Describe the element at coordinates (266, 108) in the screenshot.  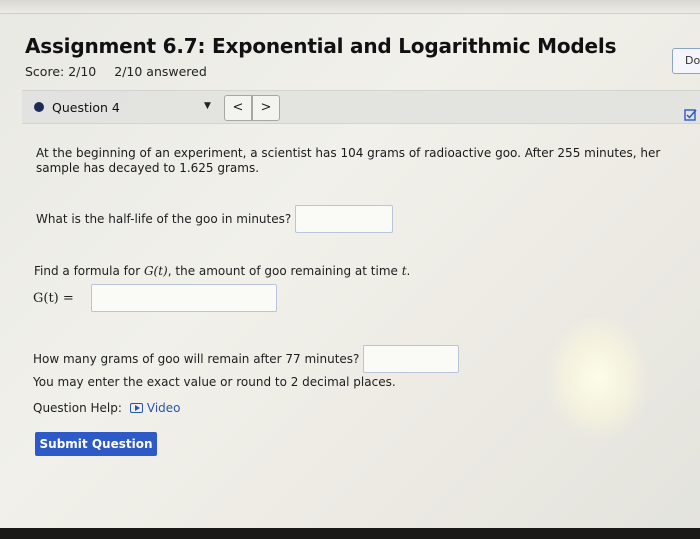
I see `next-question-button: >` at that location.